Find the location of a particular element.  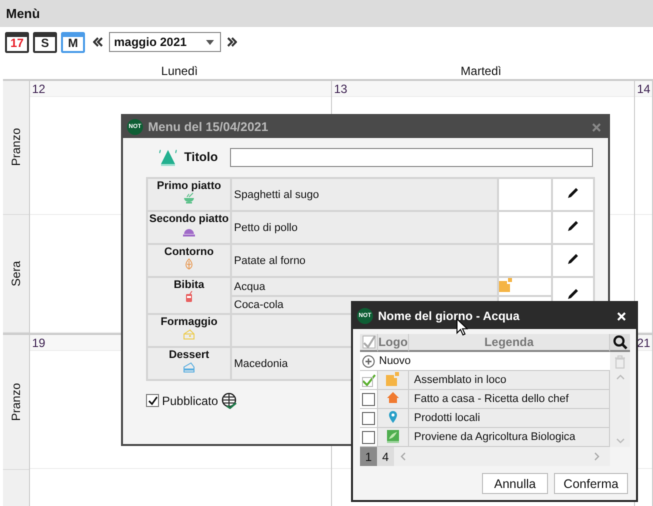

page-button: 4 is located at coordinates (385, 456).